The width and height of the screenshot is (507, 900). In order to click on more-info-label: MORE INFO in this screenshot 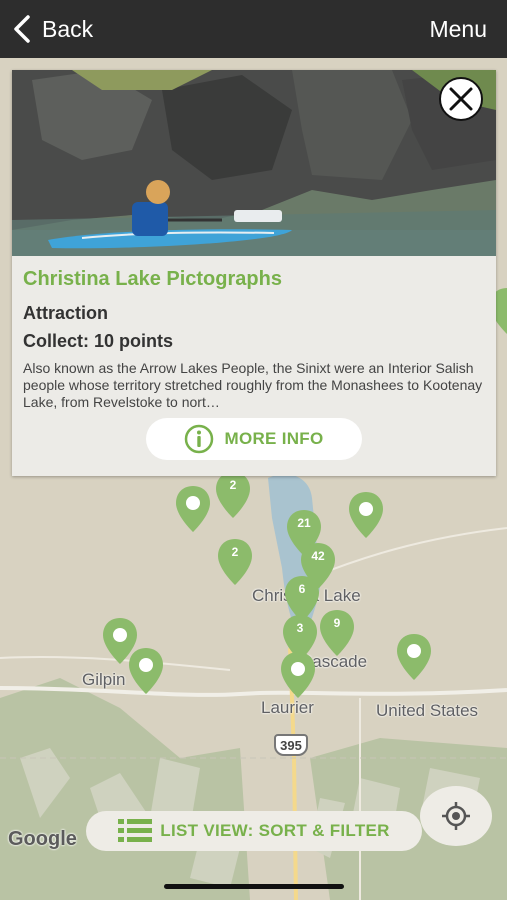, I will do `click(274, 438)`.